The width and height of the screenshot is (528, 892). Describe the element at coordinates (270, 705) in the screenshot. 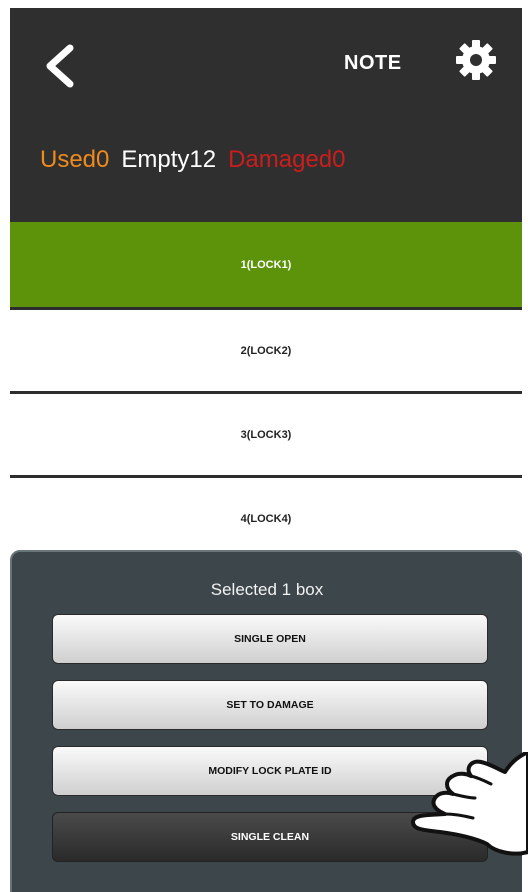

I see `set-to-damage-button: SET TO DAMAGE` at that location.